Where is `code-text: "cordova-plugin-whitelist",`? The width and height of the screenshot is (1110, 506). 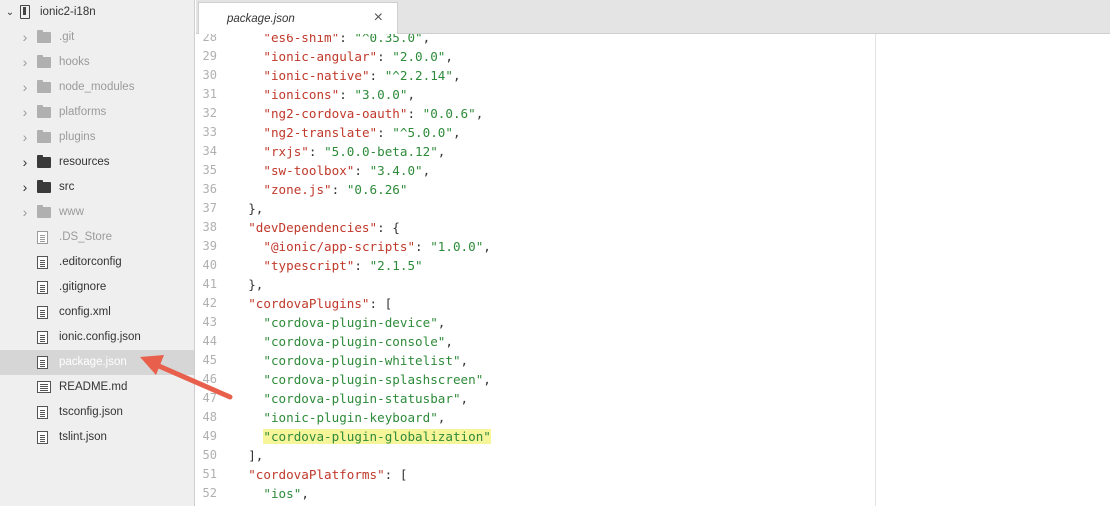 code-text: "cordova-plugin-whitelist", is located at coordinates (365, 360).